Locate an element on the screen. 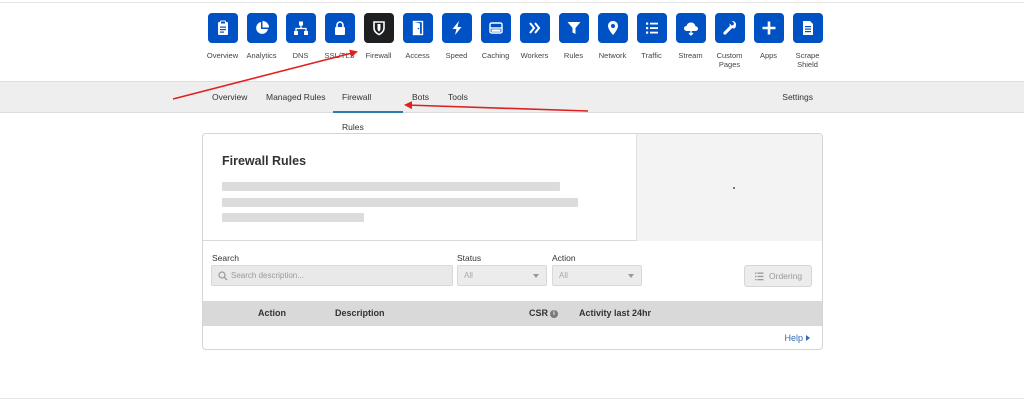 This screenshot has width=1024, height=400. nav-speed: Speed is located at coordinates (456, 41).